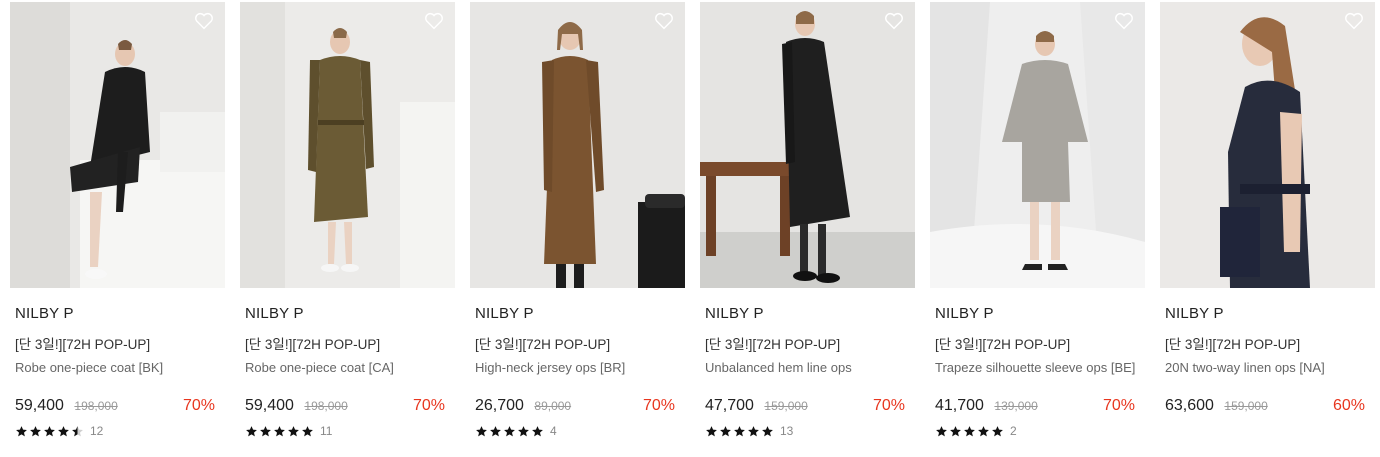 This screenshot has height=457, width=1380. I want to click on price-row: 63,600 159,000 60%, so click(1267, 408).